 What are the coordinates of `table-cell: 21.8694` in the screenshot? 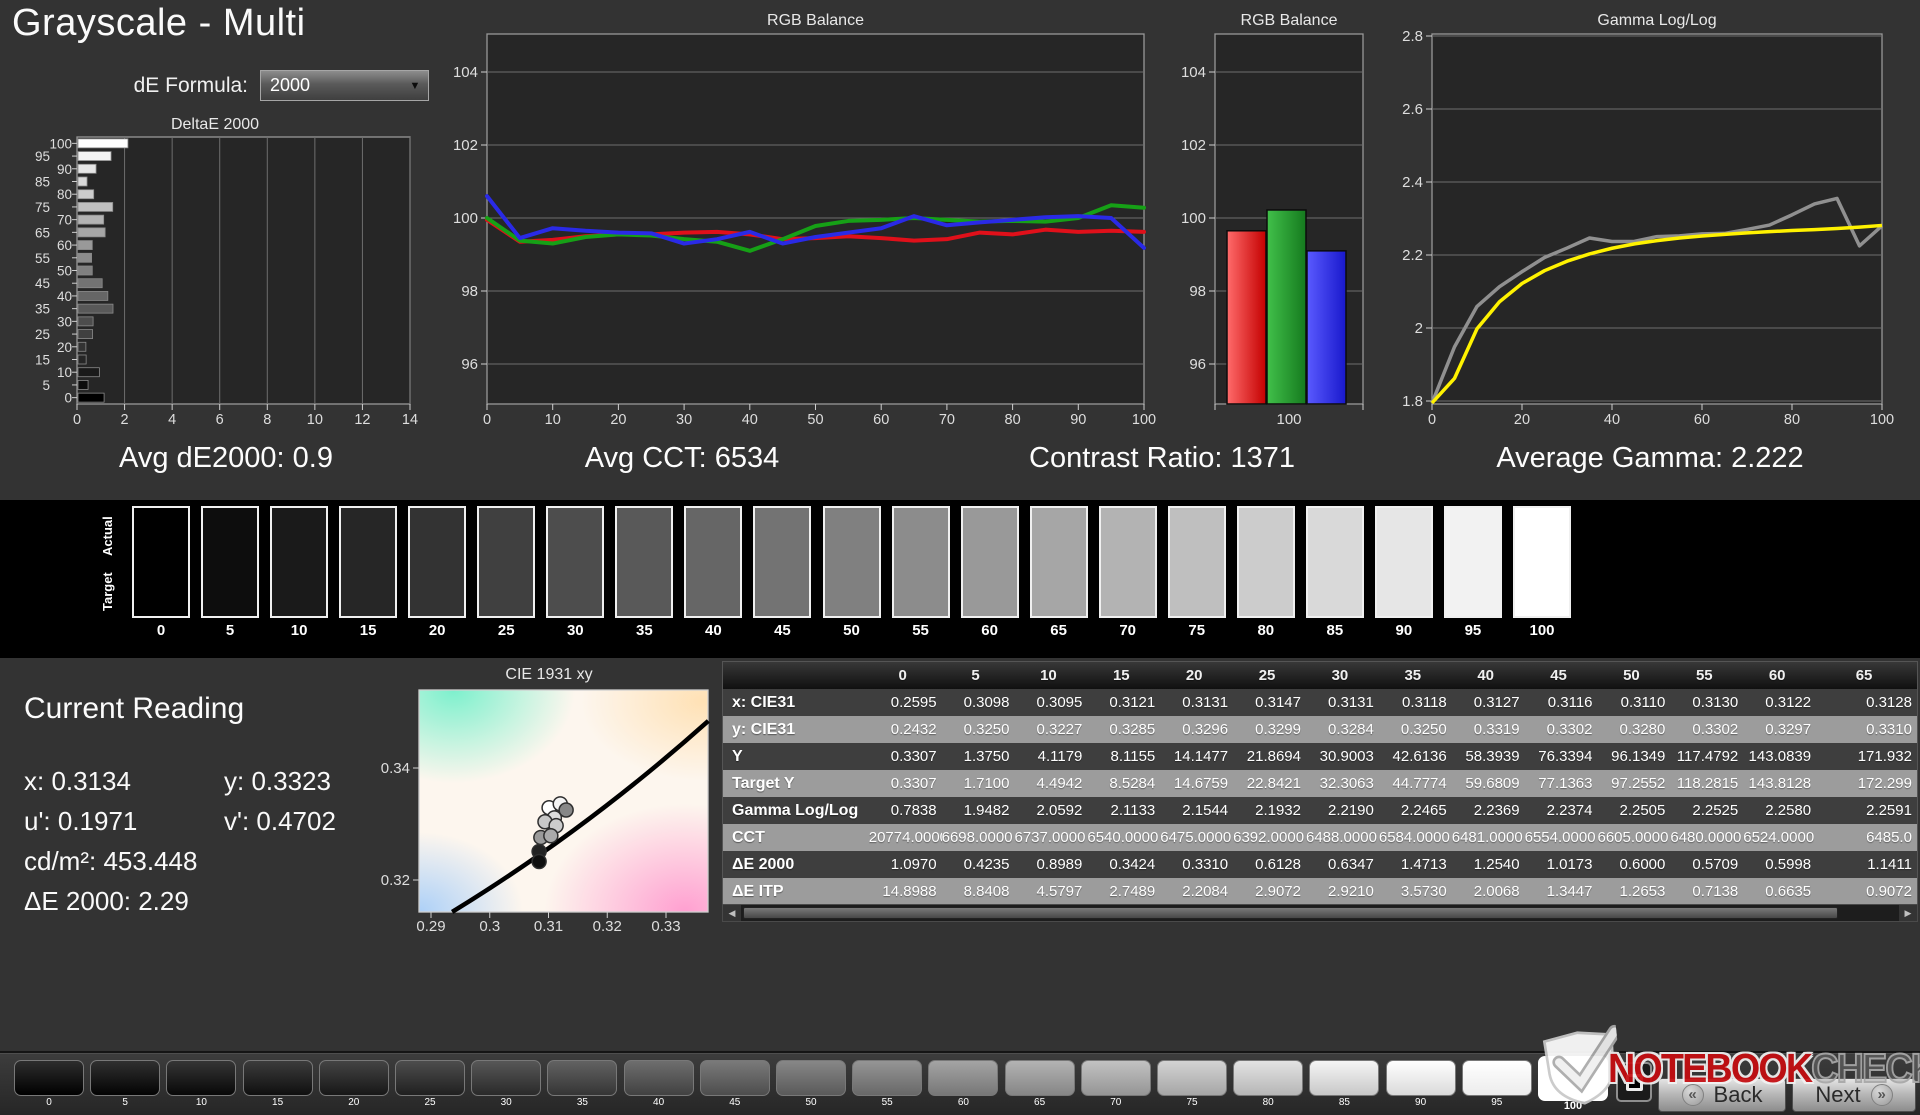 It's located at (1273, 756).